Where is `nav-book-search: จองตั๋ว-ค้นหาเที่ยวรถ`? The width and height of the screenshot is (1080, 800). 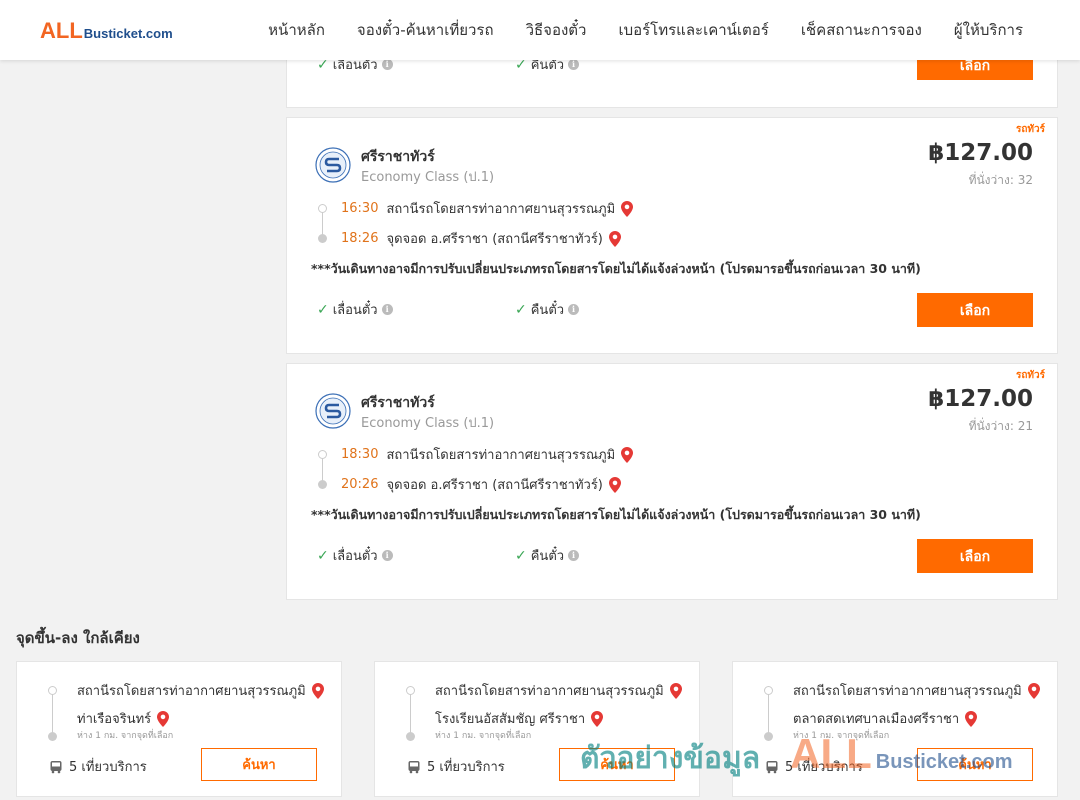
nav-book-search: จองตั๋ว-ค้นหาเที่ยวรถ is located at coordinates (425, 30).